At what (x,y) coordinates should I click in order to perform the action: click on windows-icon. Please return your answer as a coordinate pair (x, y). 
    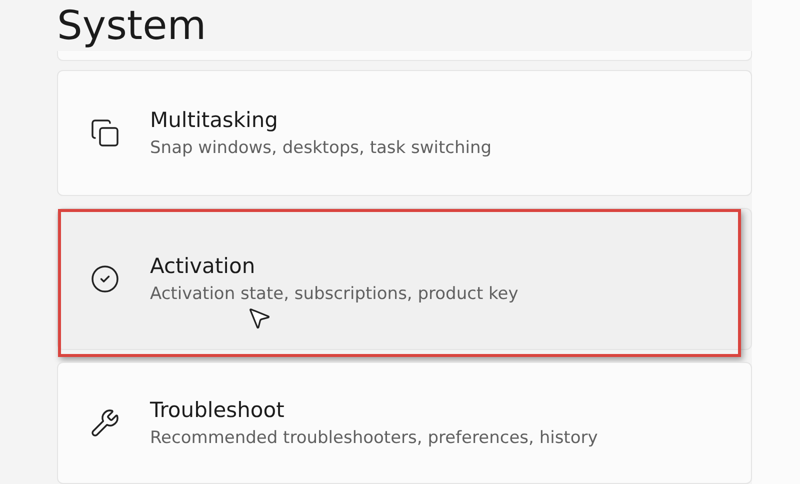
    Looking at the image, I should click on (105, 133).